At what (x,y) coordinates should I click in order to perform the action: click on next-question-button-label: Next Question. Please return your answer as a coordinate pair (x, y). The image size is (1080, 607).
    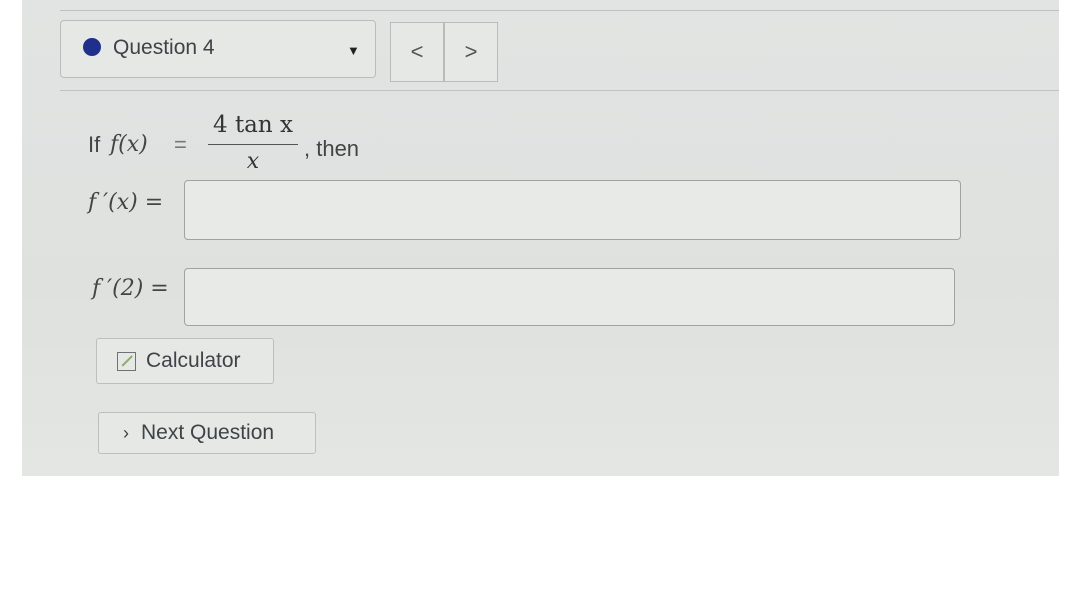
    Looking at the image, I should click on (208, 432).